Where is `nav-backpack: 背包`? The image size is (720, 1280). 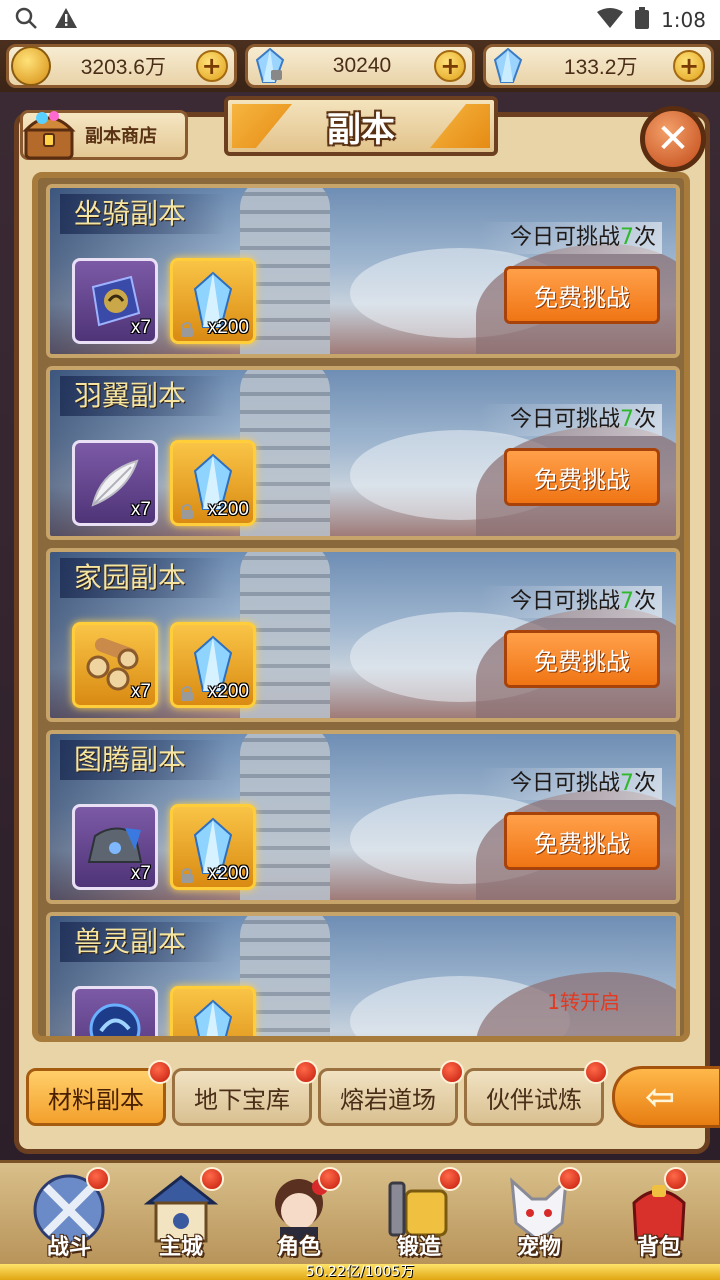
nav-backpack: 背包 is located at coordinates (659, 1217).